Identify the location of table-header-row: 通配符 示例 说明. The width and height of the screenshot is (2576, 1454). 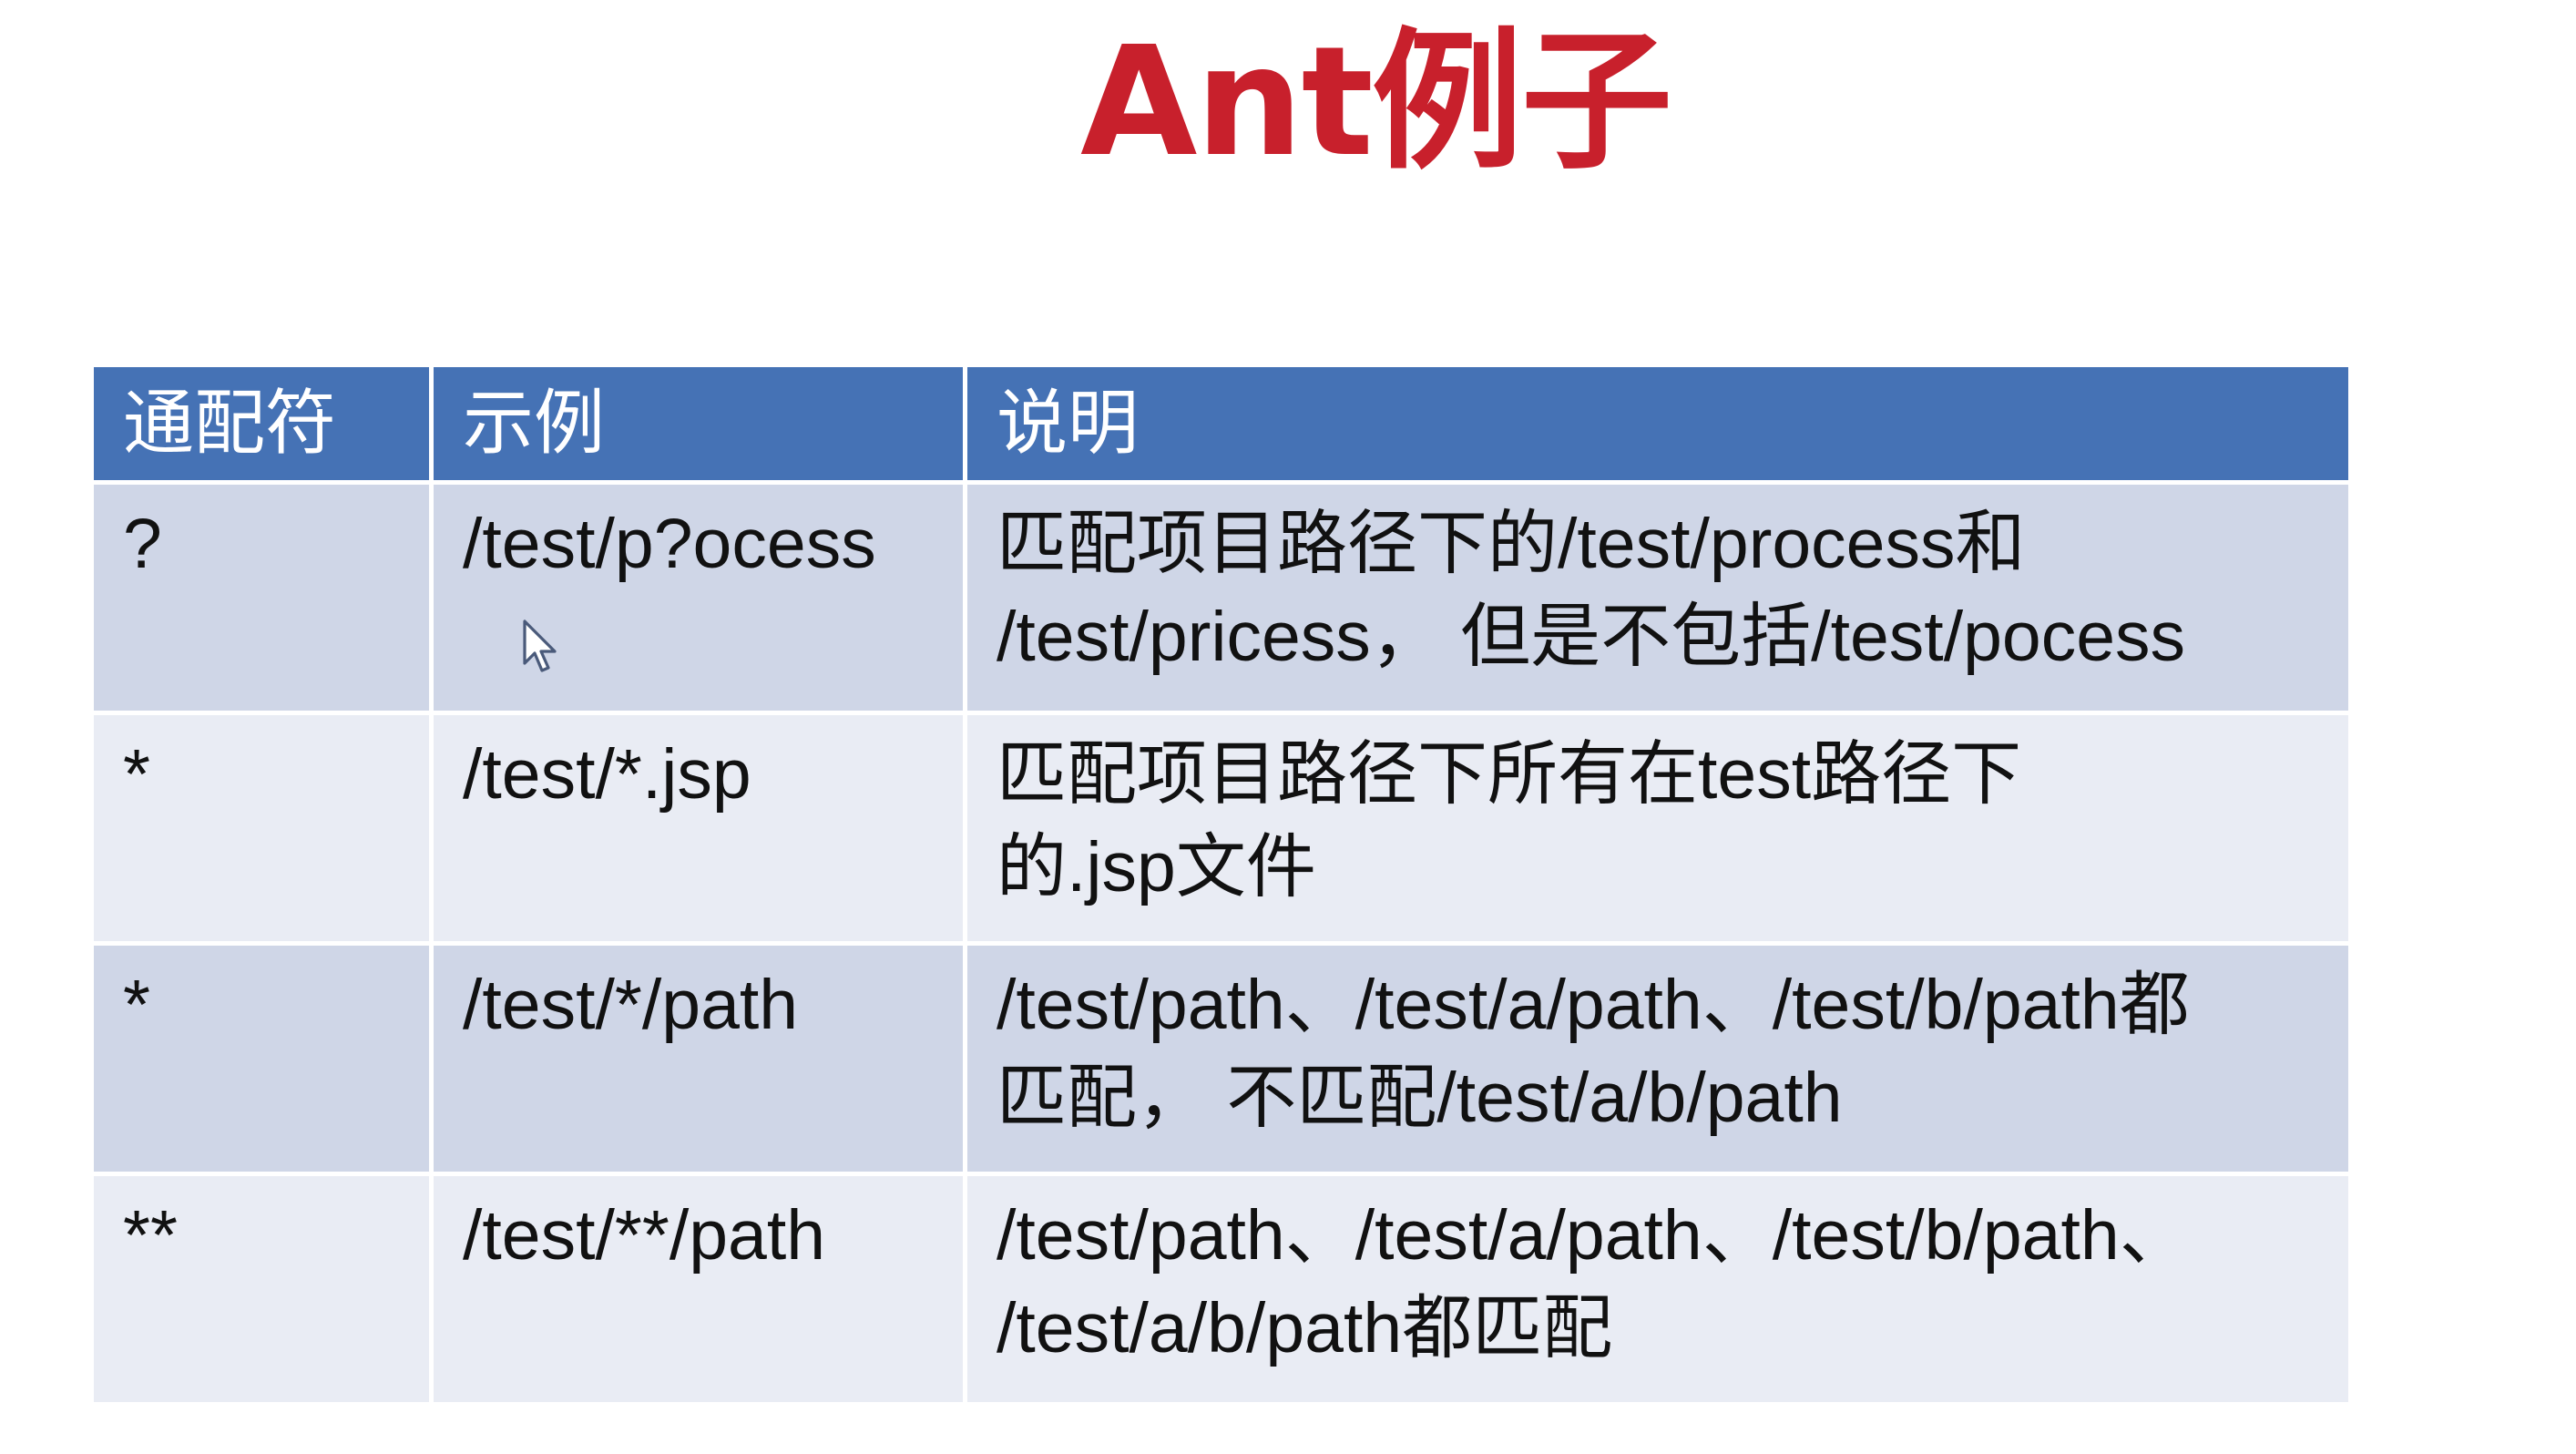
(1221, 424).